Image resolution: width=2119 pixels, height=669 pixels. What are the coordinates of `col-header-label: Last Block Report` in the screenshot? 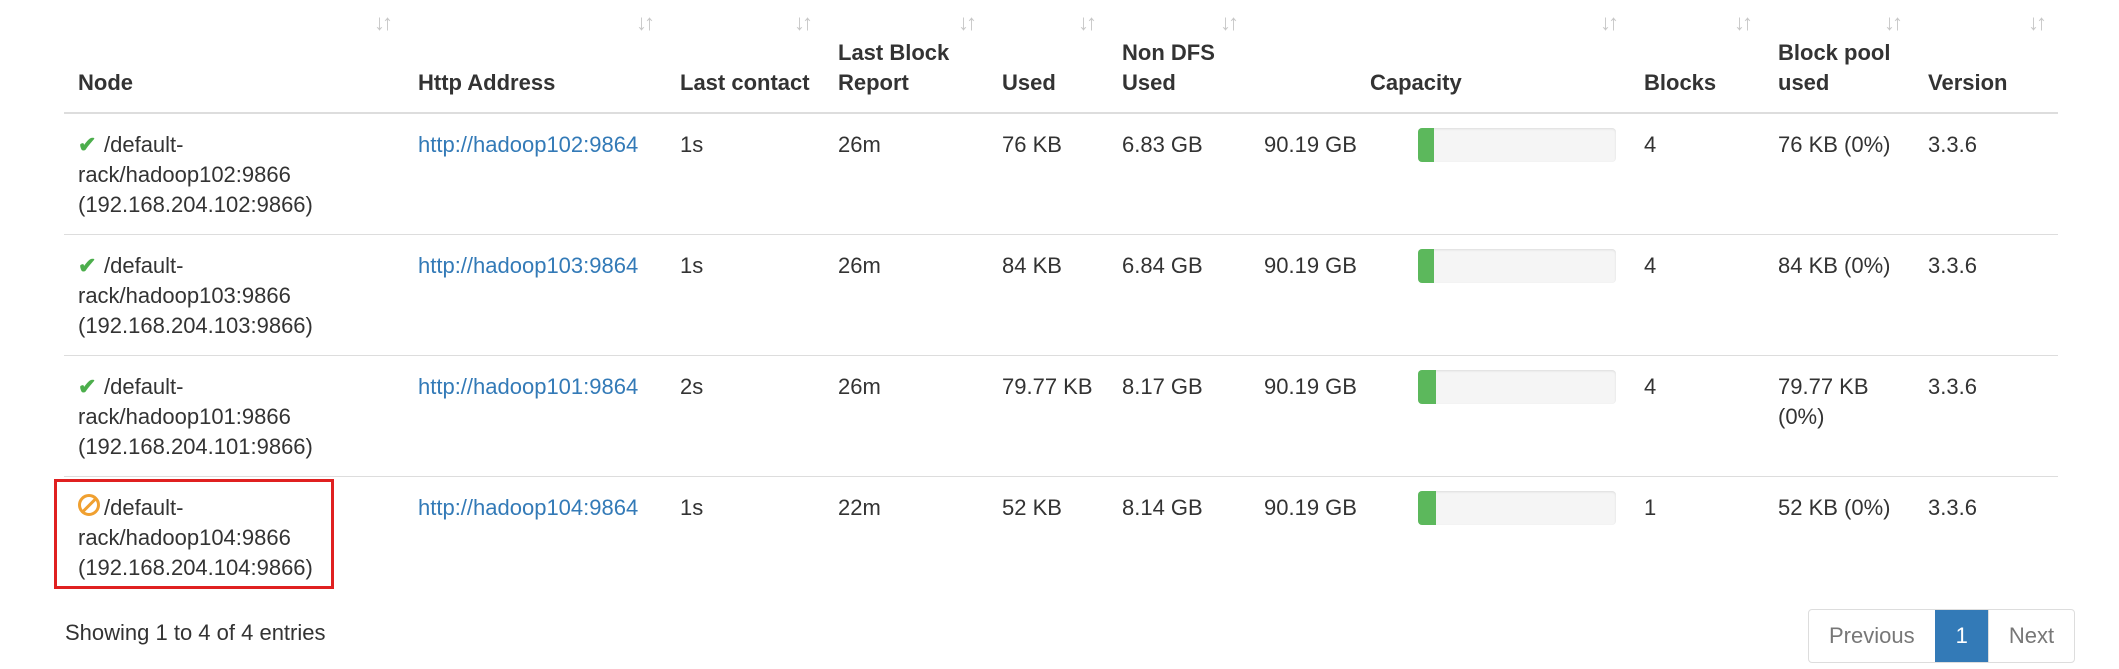 It's located at (894, 67).